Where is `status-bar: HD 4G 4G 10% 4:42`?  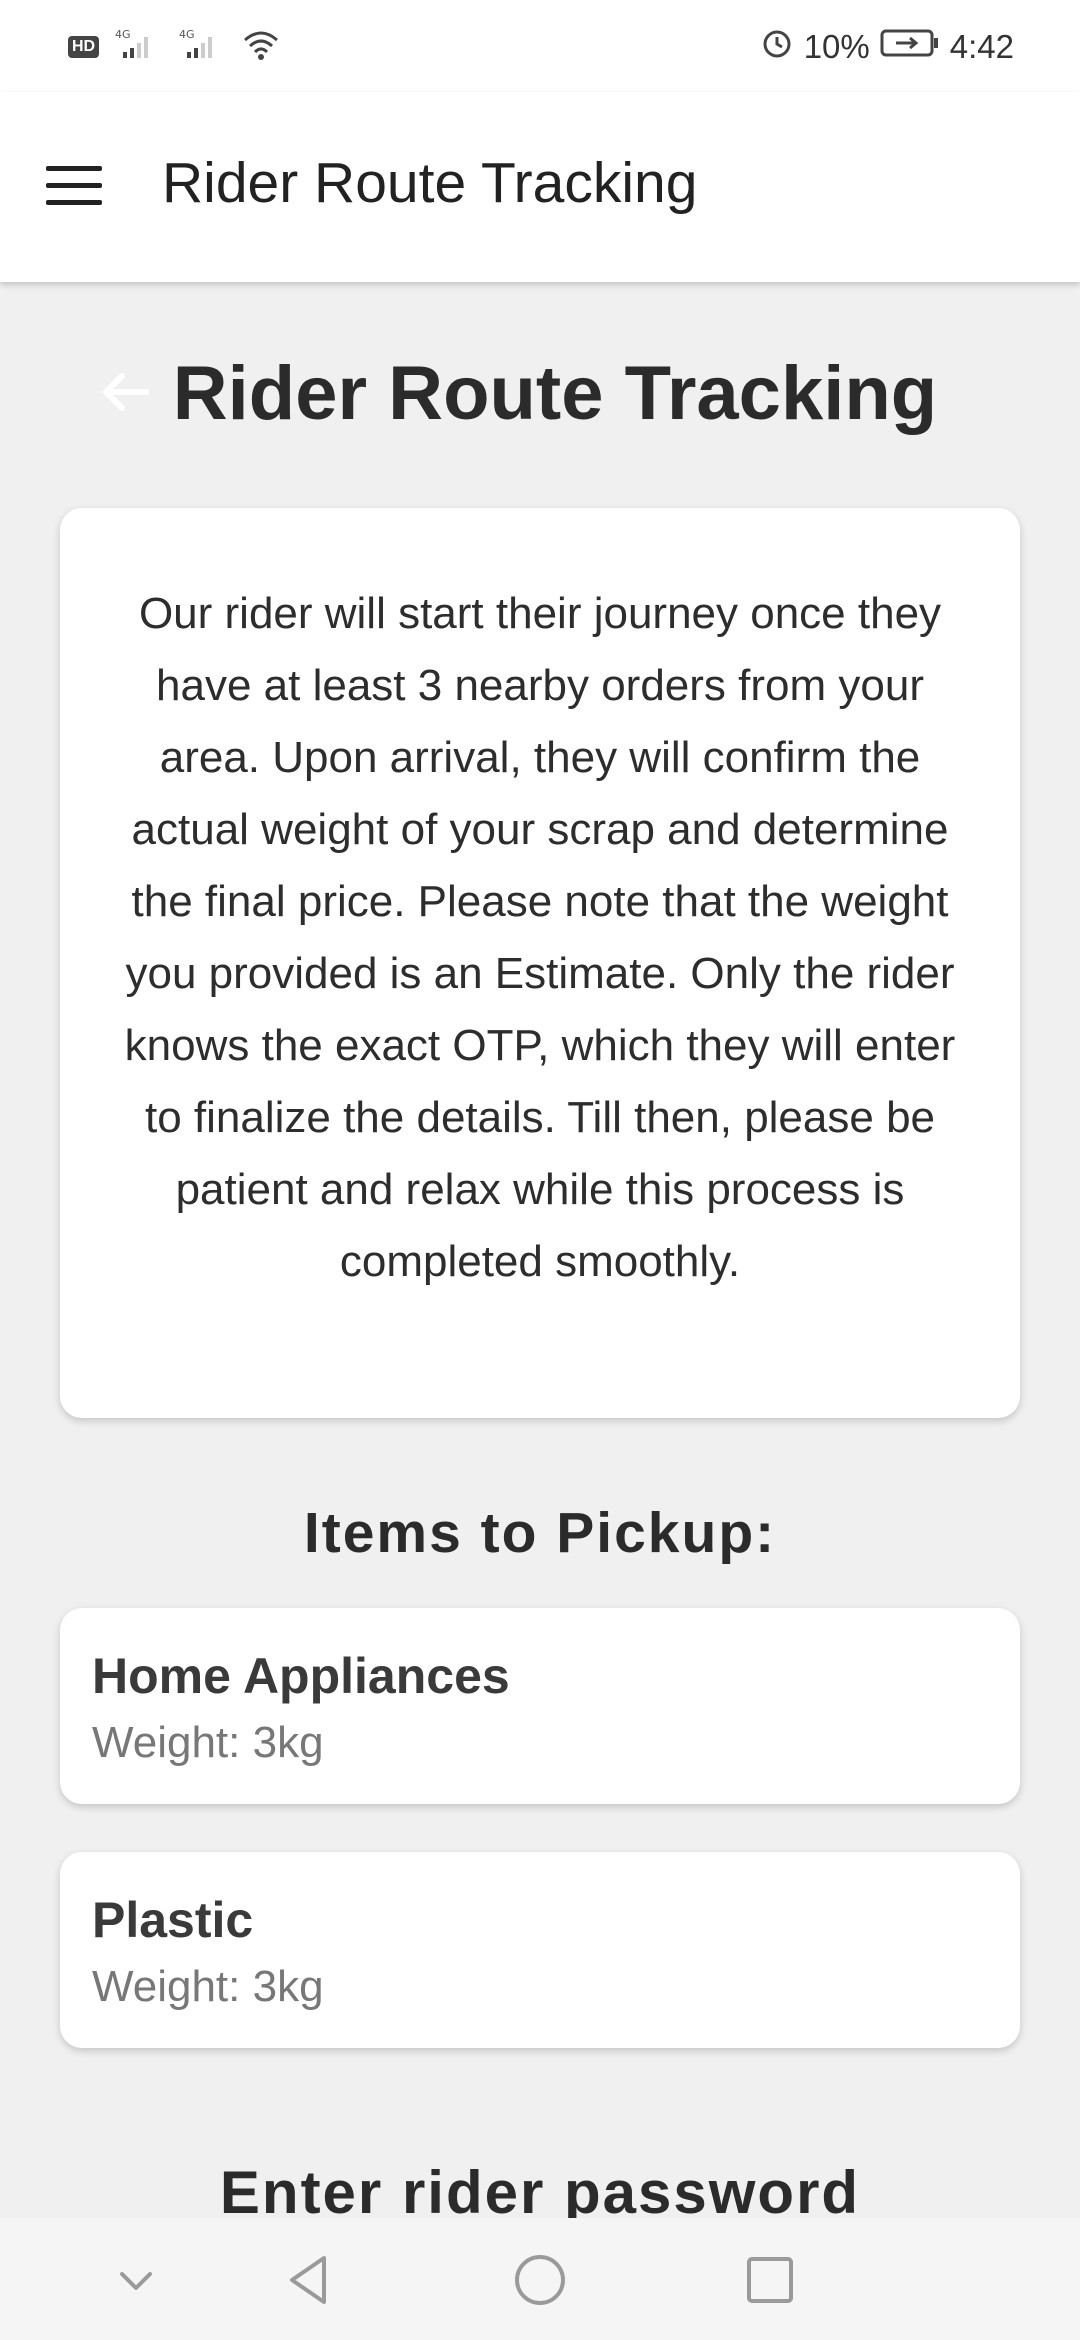
status-bar: HD 4G 4G 10% 4:42 is located at coordinates (540, 46).